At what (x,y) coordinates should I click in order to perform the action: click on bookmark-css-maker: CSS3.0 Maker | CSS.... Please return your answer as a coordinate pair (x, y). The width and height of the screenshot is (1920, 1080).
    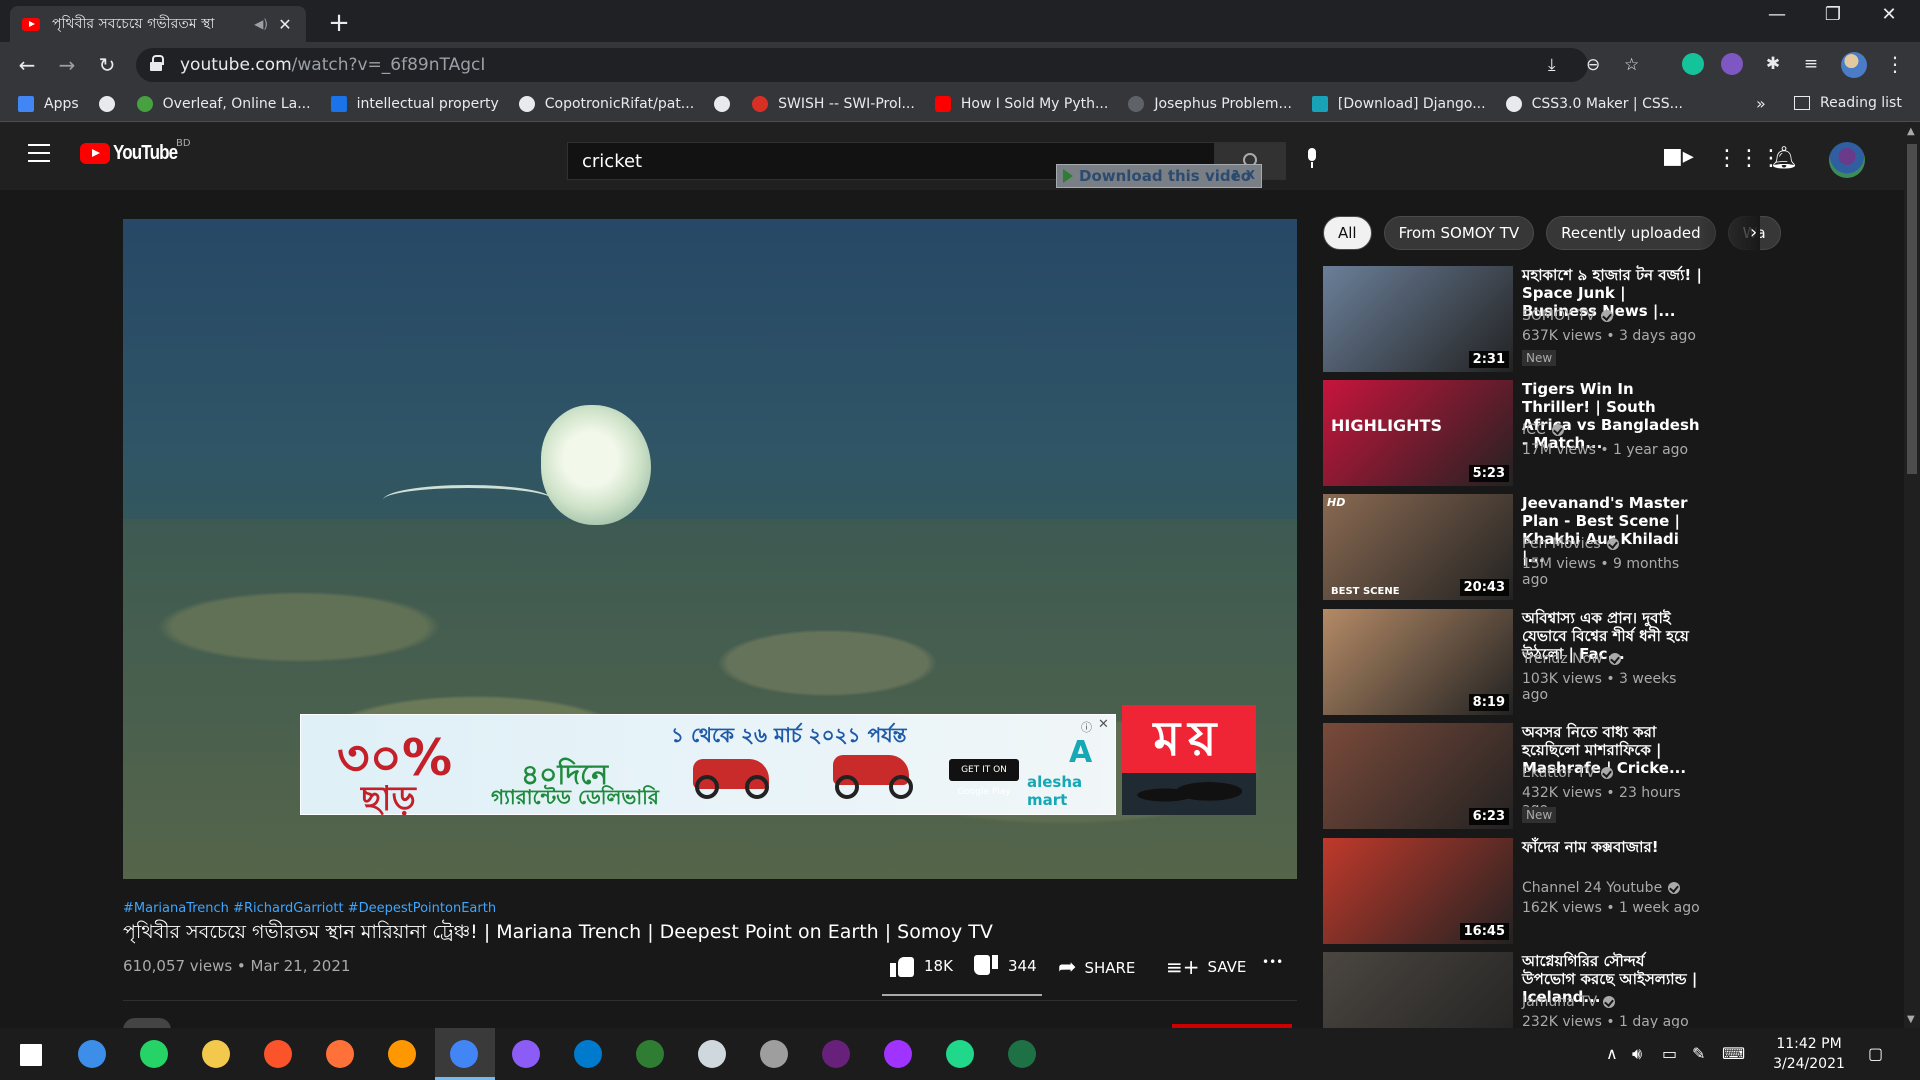
    Looking at the image, I should click on (1594, 104).